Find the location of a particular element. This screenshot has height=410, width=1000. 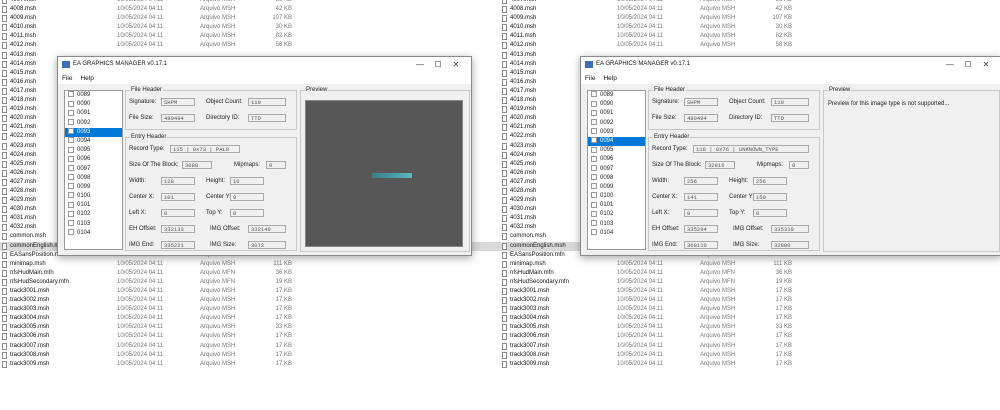

tree-item: 0100 is located at coordinates (93, 196).